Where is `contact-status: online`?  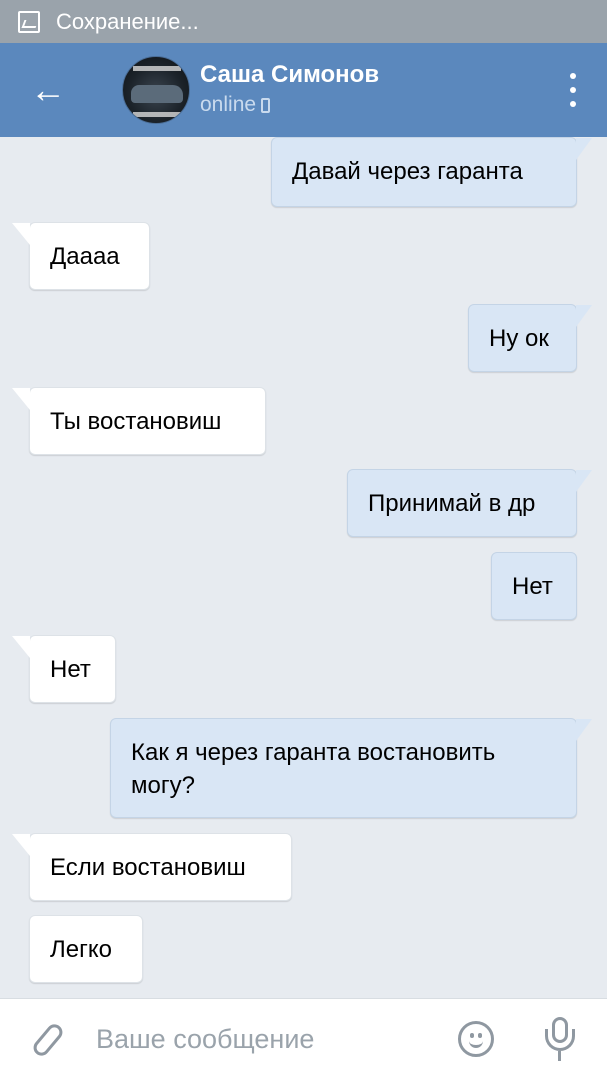 contact-status: online is located at coordinates (289, 105).